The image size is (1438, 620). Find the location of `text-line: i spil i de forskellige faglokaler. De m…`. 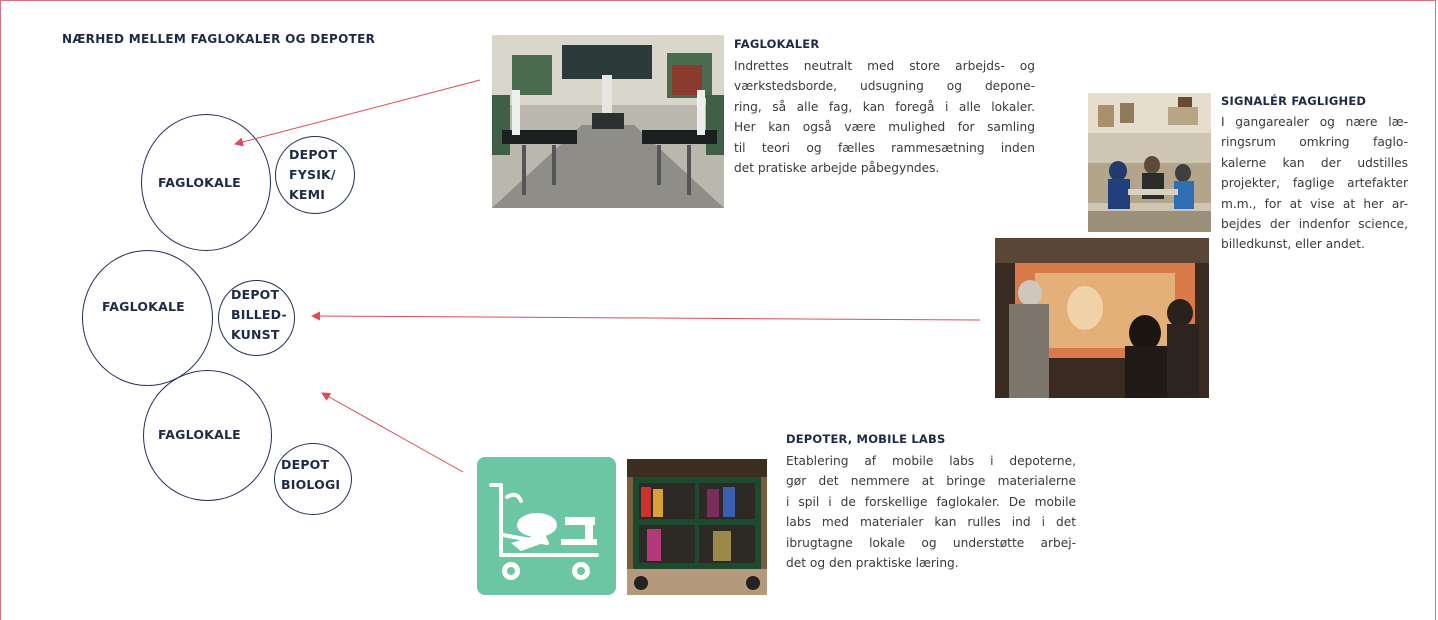

text-line: i spil i de forskellige faglokaler. De m… is located at coordinates (931, 501).